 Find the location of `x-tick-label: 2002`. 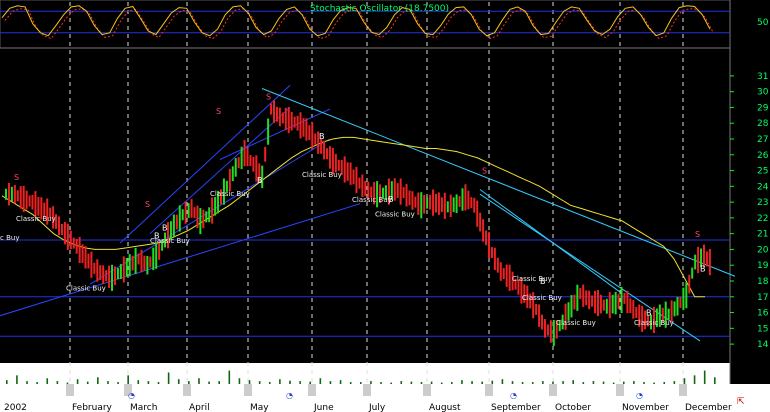

x-tick-label: 2002 is located at coordinates (15, 407).